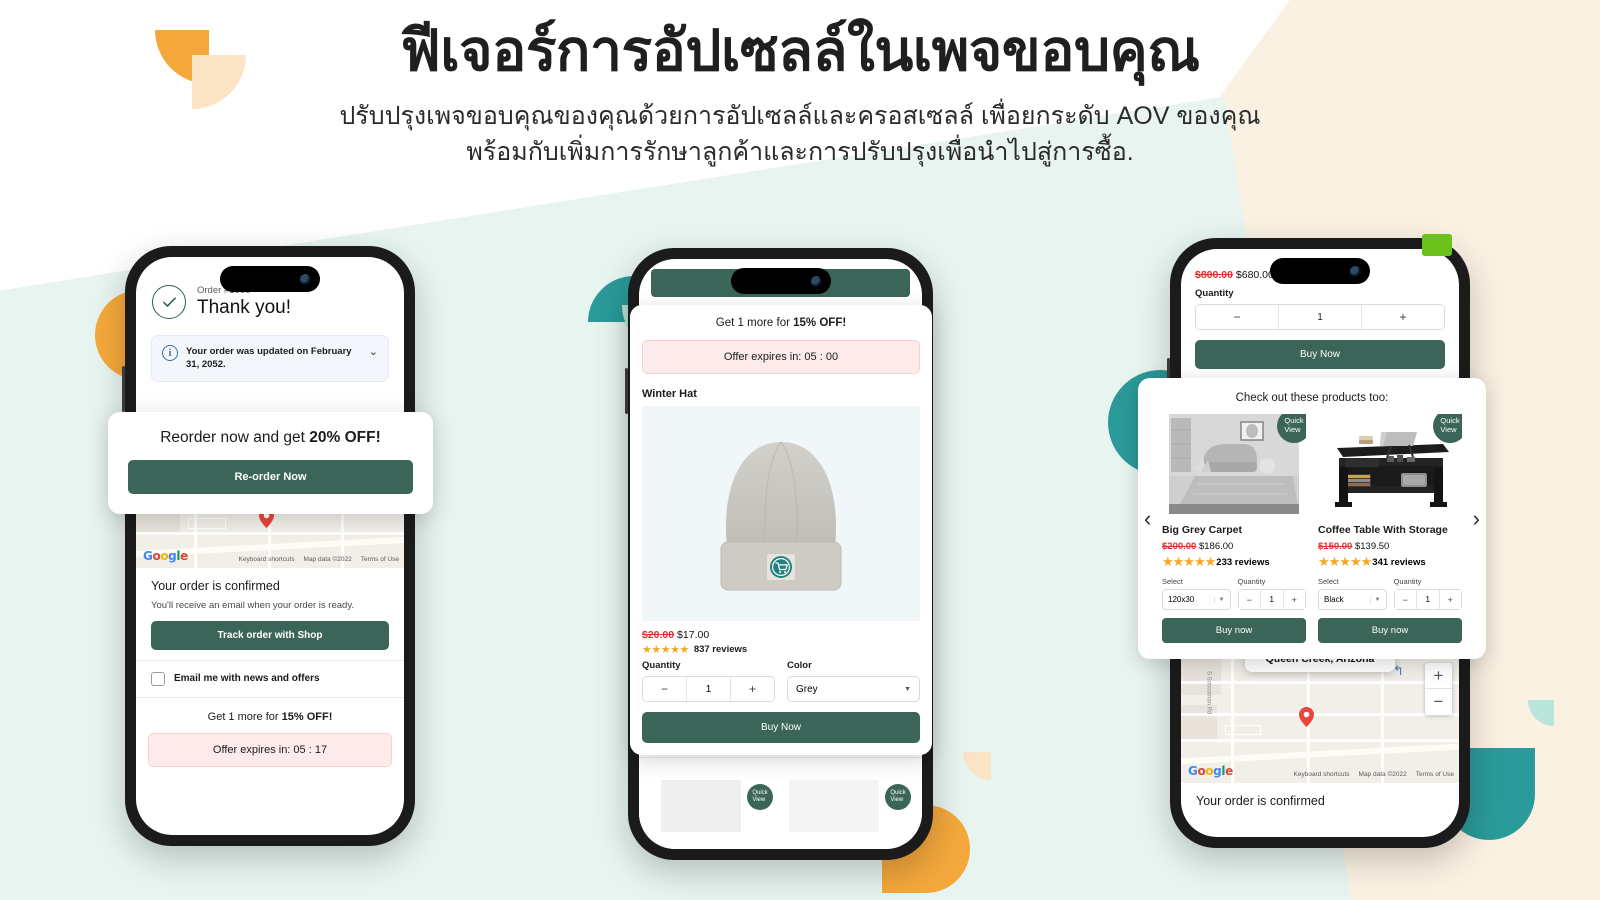 Image resolution: width=1600 pixels, height=900 pixels. I want to click on rating-row: ★★★★★ 341 reviews, so click(1390, 562).